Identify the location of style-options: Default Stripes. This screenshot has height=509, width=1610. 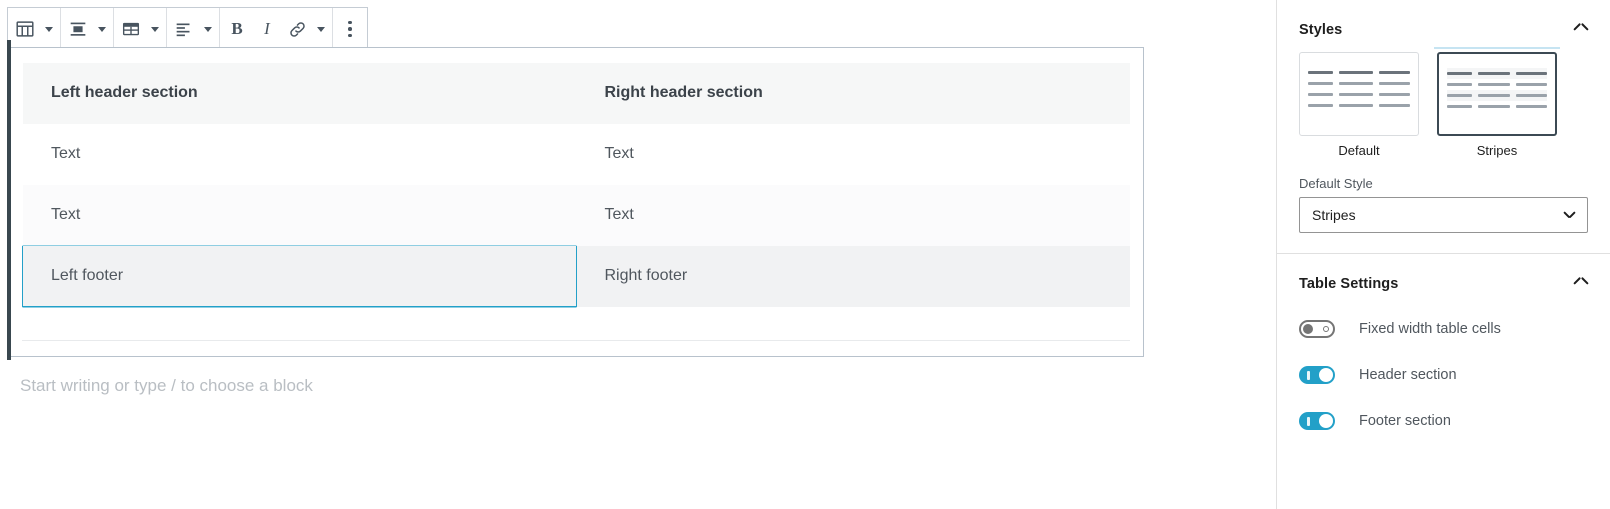
(1443, 102).